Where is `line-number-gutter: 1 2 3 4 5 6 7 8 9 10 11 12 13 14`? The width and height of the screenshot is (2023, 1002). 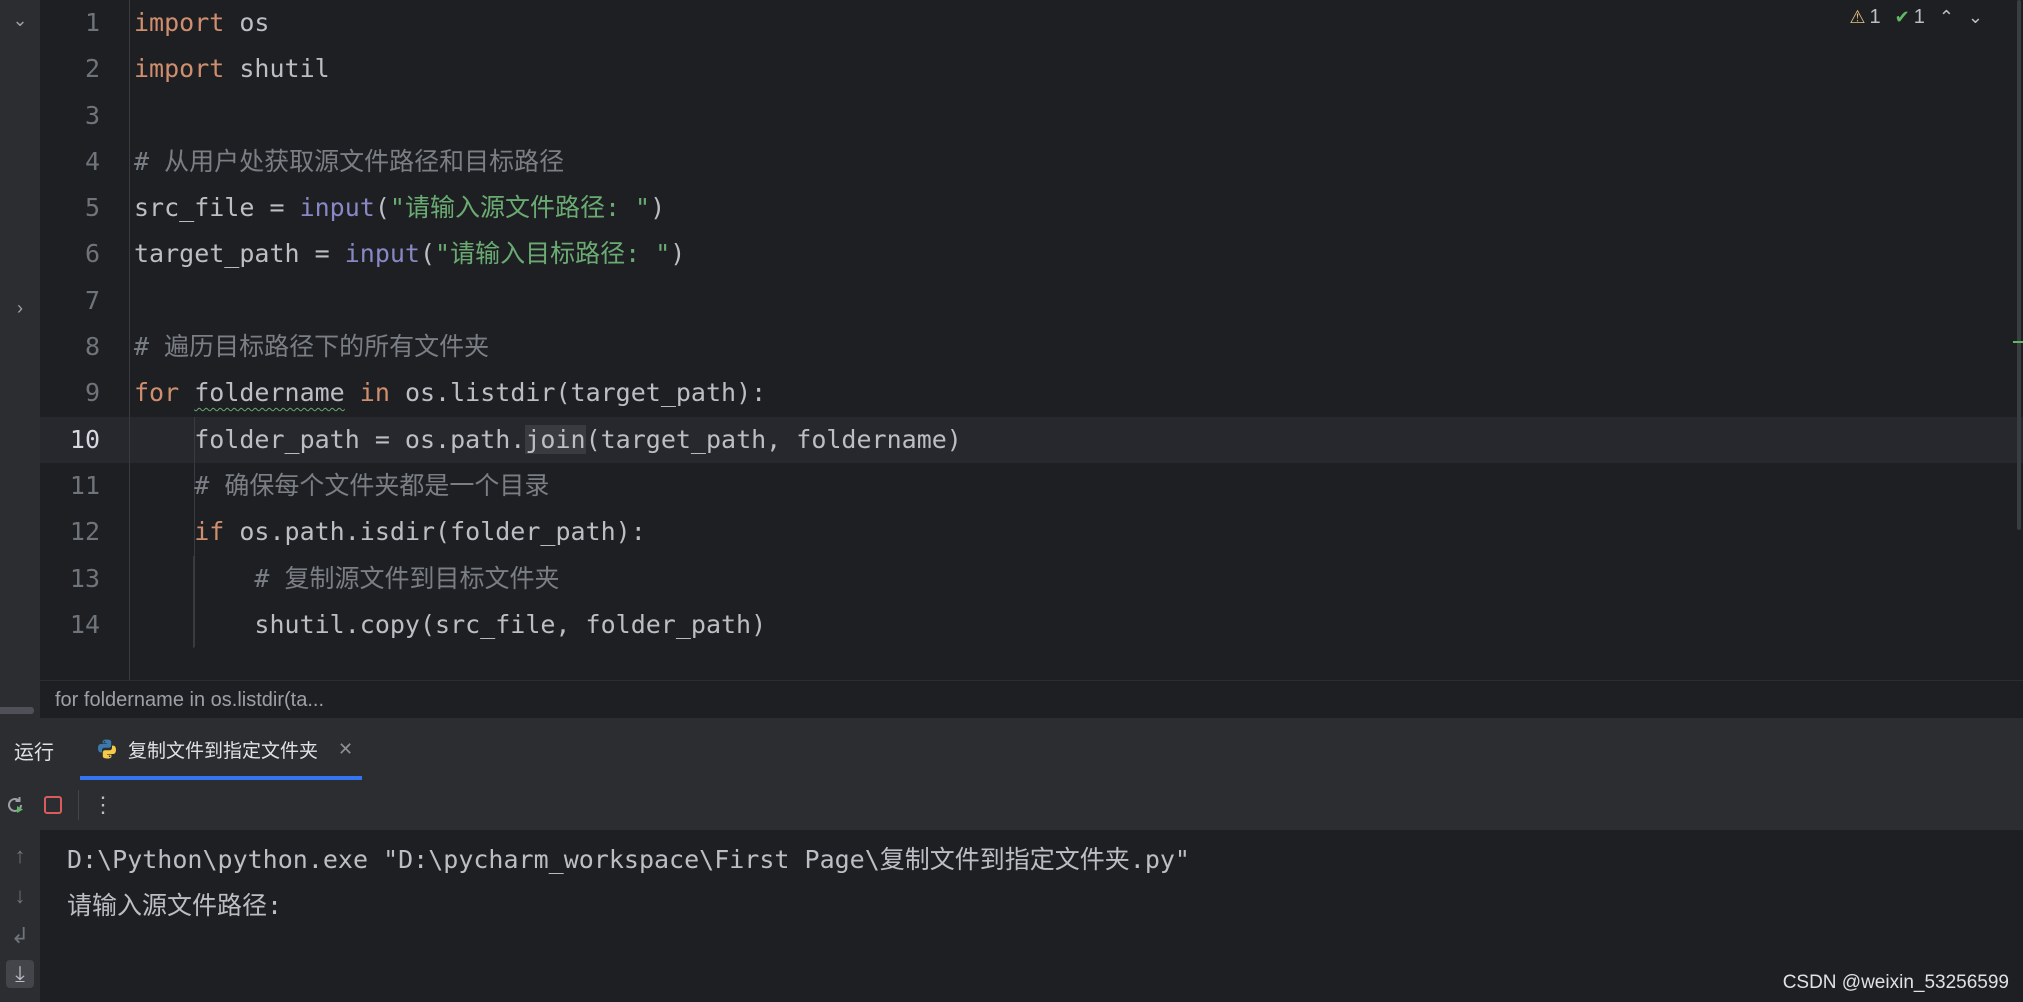
line-number-gutter: 1 2 3 4 5 6 7 8 9 10 11 12 13 14 is located at coordinates (85, 340).